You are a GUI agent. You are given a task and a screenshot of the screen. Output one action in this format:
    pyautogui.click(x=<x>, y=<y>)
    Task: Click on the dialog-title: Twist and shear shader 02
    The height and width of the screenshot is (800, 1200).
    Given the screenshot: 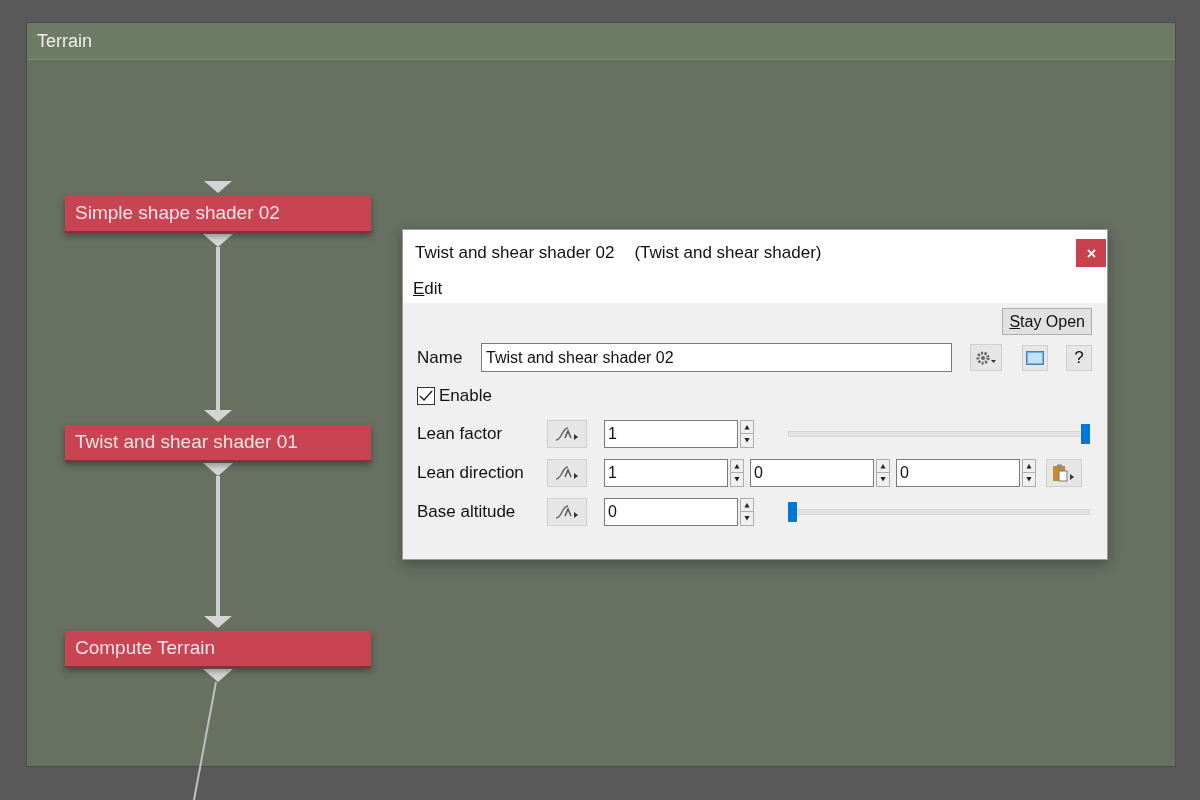 What is the action you would take?
    pyautogui.click(x=515, y=253)
    